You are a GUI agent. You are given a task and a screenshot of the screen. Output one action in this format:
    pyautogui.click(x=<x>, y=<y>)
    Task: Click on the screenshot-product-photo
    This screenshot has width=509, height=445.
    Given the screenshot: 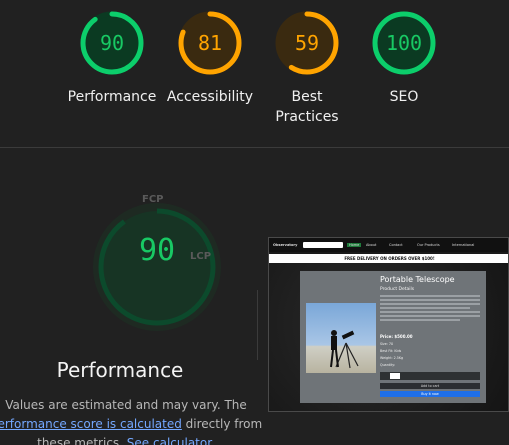 What is the action you would take?
    pyautogui.click(x=341, y=338)
    